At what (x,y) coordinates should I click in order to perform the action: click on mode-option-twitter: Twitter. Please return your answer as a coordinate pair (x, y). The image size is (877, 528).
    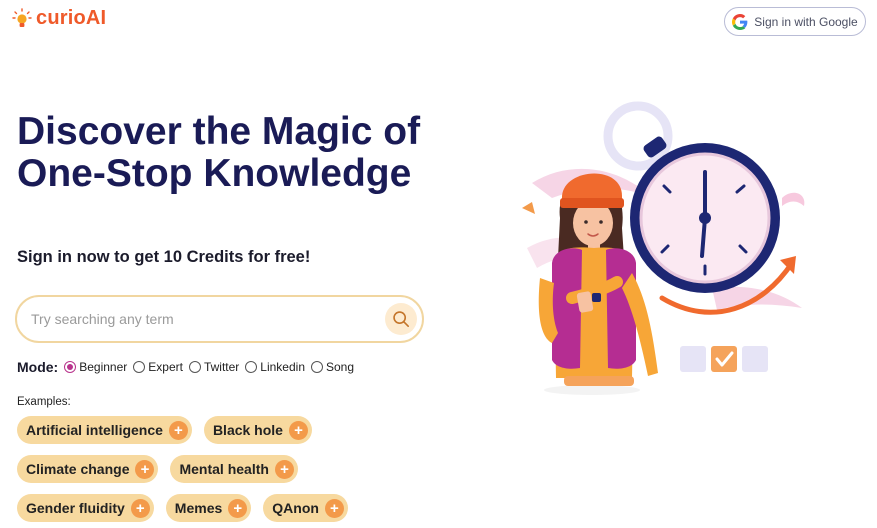
    Looking at the image, I should click on (214, 367).